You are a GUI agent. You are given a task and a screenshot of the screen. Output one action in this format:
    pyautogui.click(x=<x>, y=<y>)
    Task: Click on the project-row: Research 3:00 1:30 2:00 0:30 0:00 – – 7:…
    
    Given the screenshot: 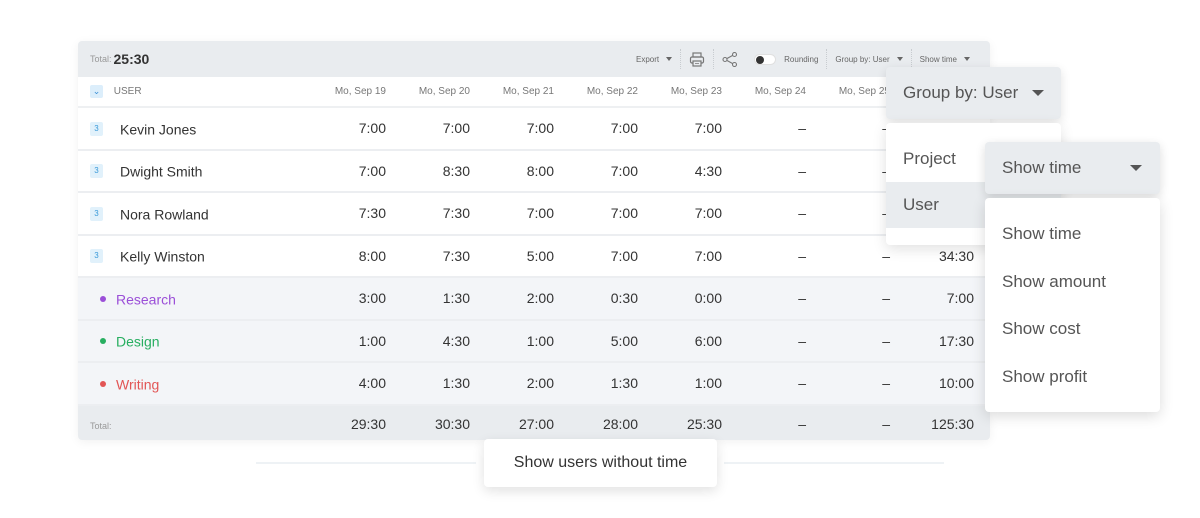 What is the action you would take?
    pyautogui.click(x=534, y=298)
    